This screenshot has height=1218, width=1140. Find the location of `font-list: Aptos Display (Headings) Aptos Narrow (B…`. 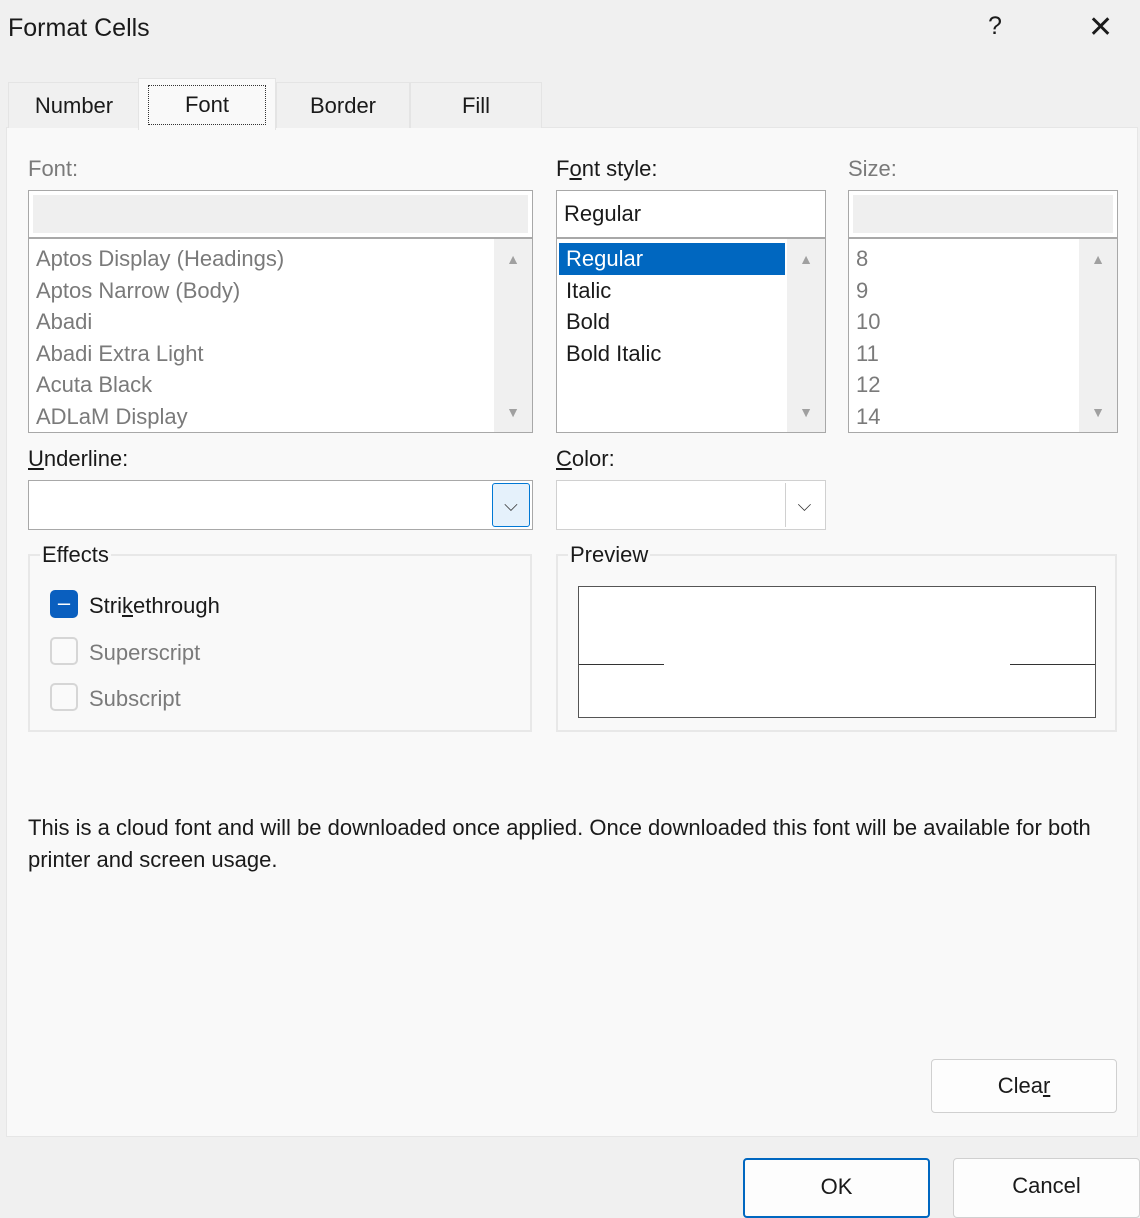

font-list: Aptos Display (Headings) Aptos Narrow (B… is located at coordinates (280, 335).